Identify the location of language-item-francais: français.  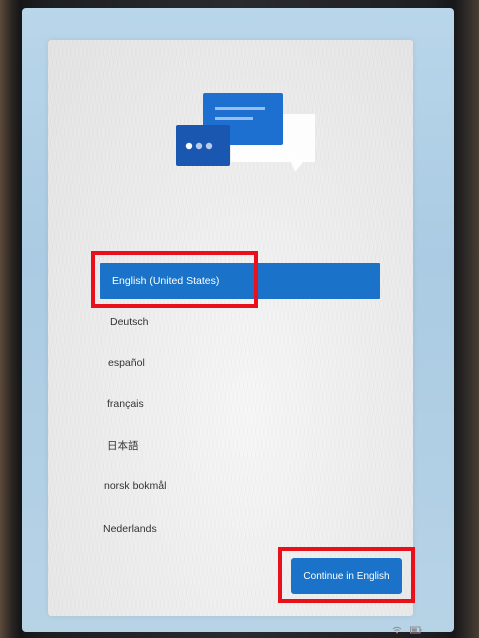
(240, 404).